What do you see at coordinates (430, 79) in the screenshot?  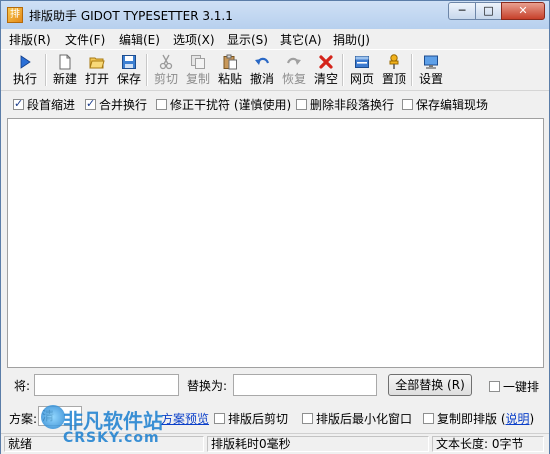 I see `settings-label: 设置` at bounding box center [430, 79].